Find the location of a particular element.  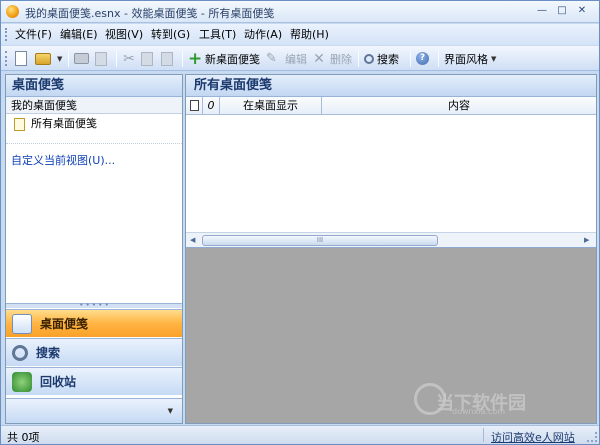

column-show-on-desktop: 在桌面显示 is located at coordinates (271, 106).